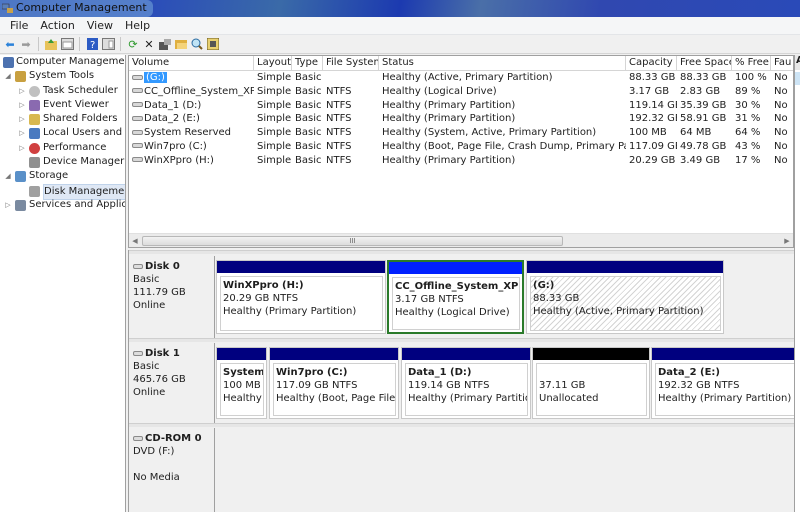 This screenshot has width=800, height=512. Describe the element at coordinates (751, 63) in the screenshot. I see `column-header-percent-free: % Free` at that location.